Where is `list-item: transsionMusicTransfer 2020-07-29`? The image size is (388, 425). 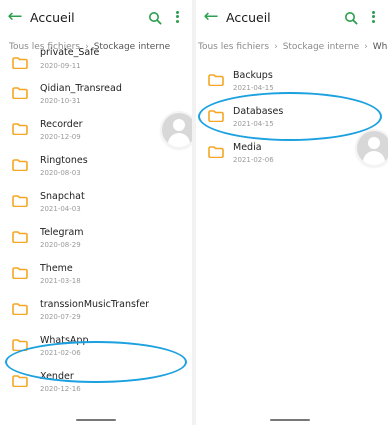 list-item: transsionMusicTransfer 2020-07-29 is located at coordinates (96, 310).